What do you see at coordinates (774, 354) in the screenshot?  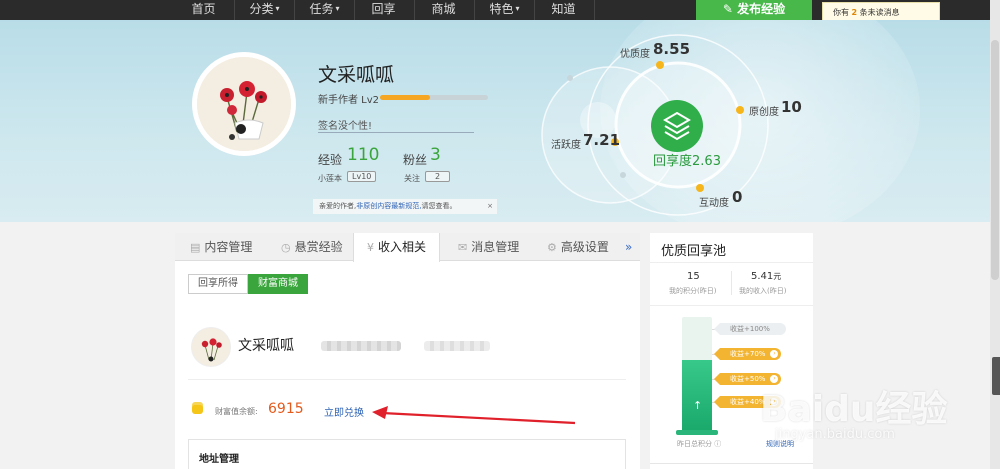 I see `chevron-right-icon: ›` at bounding box center [774, 354].